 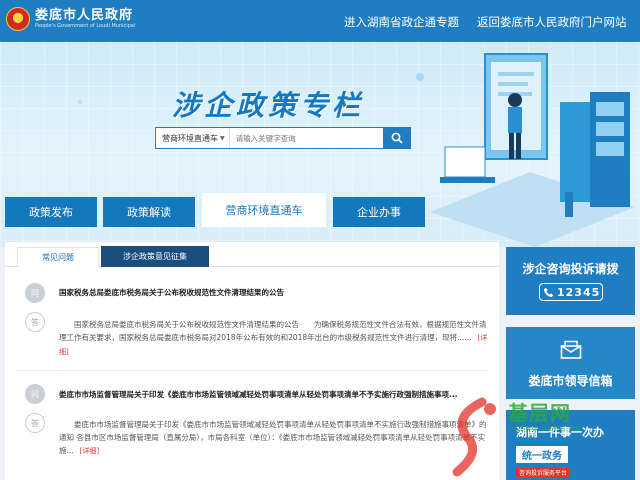 I want to click on search-input, so click(x=306, y=138).